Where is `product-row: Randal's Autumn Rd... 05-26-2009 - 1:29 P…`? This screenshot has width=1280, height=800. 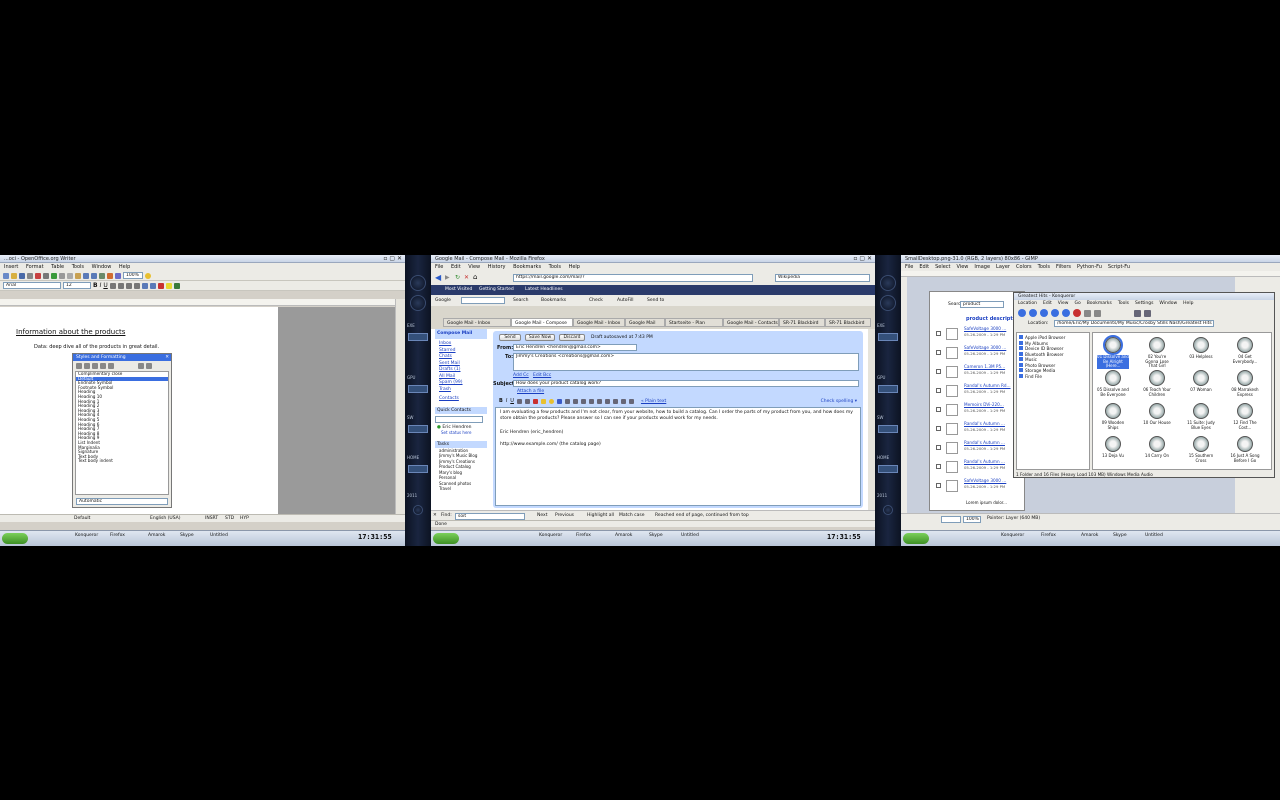
product-row: Randal's Autumn Rd... 05-26-2009 - 1:29 P… is located at coordinates (972, 391).